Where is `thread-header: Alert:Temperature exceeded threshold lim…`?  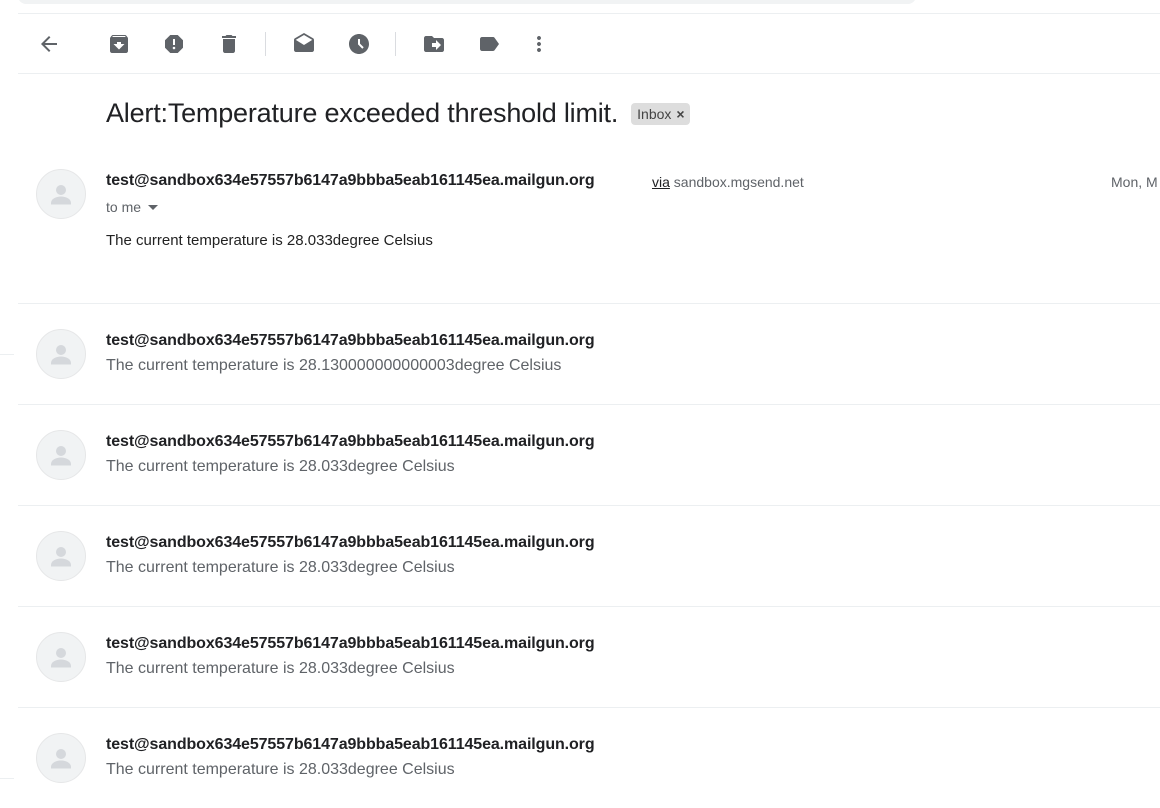
thread-header: Alert:Temperature exceeded threshold lim… is located at coordinates (398, 113).